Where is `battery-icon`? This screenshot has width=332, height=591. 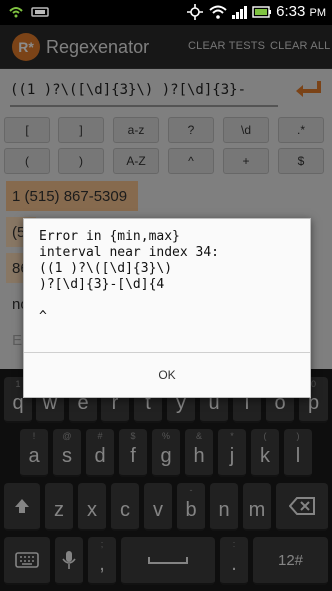
battery-icon is located at coordinates (262, 12).